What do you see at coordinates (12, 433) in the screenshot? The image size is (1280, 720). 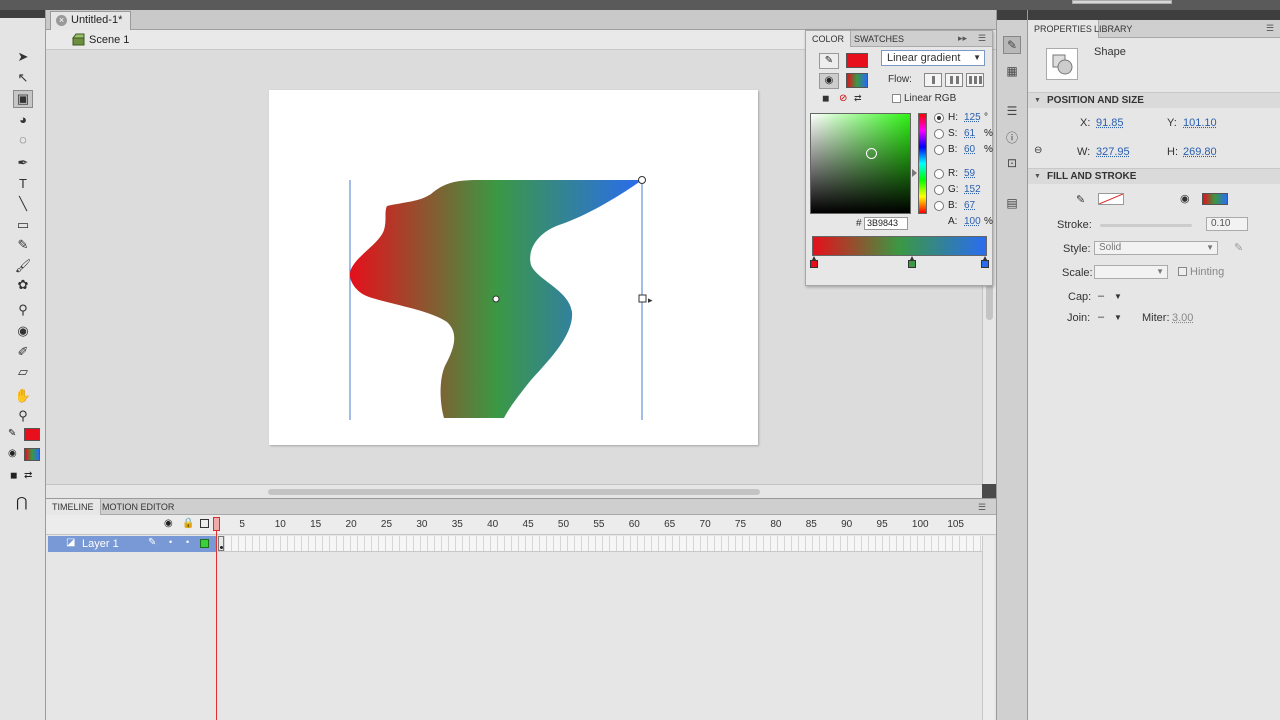 I see `stroke-color-pencil-icon: ✎` at bounding box center [12, 433].